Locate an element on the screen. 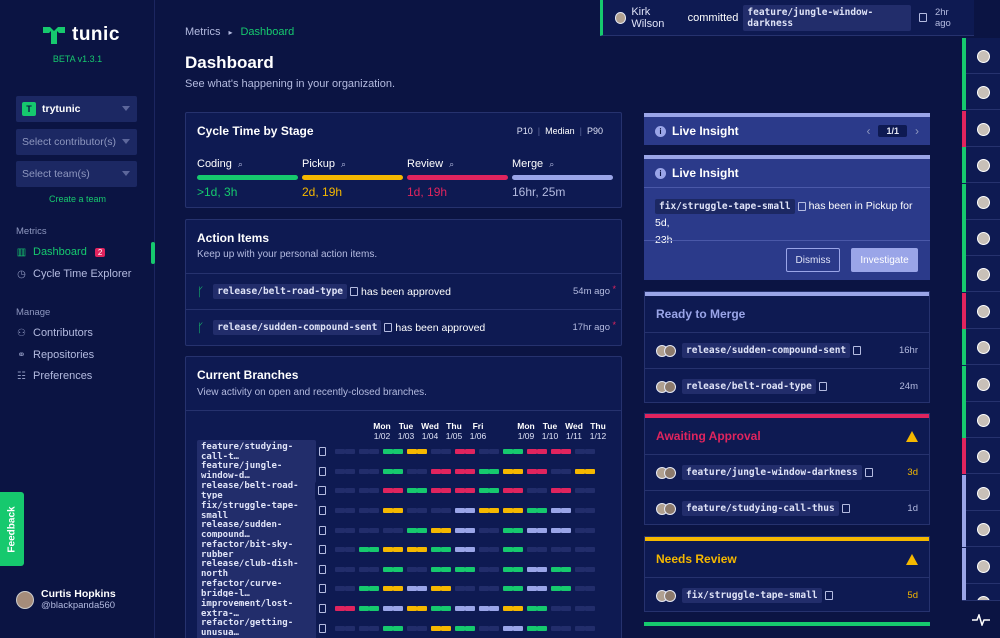  dismiss-button: Dismiss is located at coordinates (813, 260).